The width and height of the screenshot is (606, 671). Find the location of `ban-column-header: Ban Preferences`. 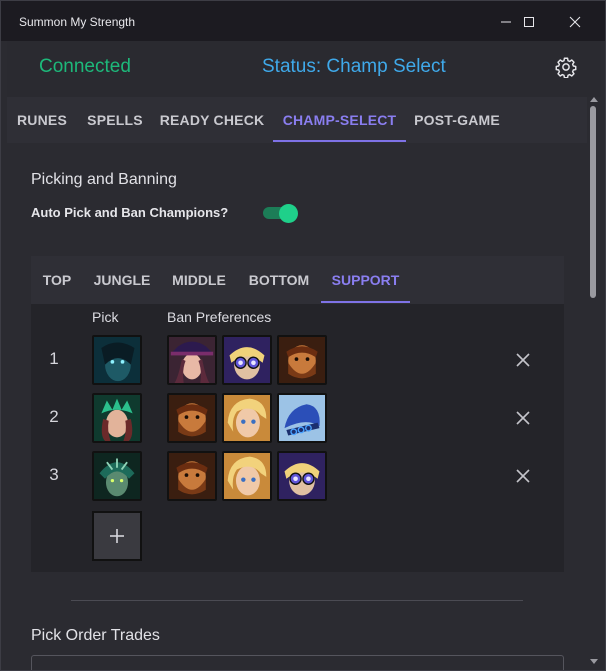

ban-column-header: Ban Preferences is located at coordinates (219, 317).